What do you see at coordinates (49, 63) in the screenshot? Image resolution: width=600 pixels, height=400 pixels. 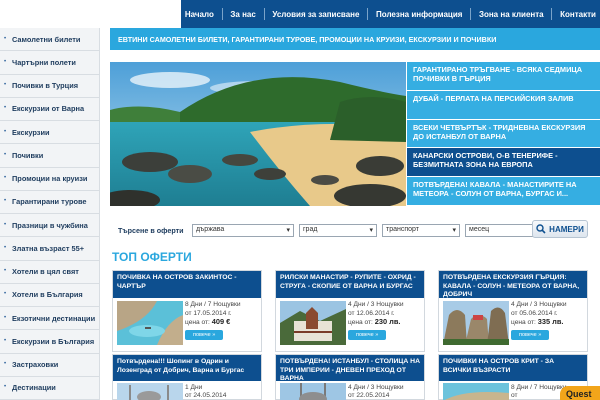 I see `sidebar-item-charter-flights: • Чартърни полети` at bounding box center [49, 63].